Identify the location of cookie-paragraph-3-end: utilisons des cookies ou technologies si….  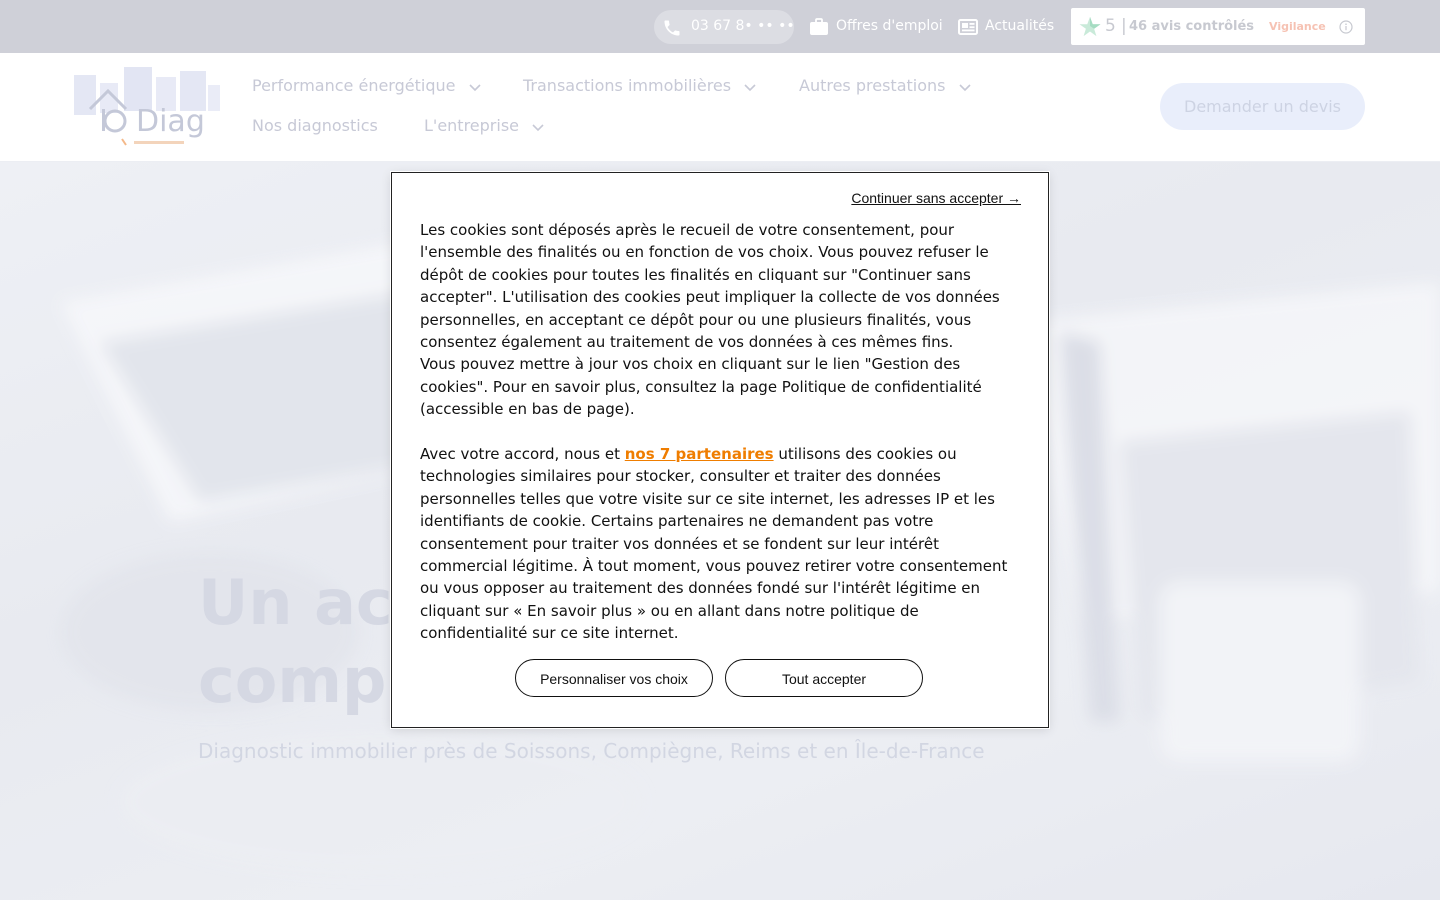
(714, 544).